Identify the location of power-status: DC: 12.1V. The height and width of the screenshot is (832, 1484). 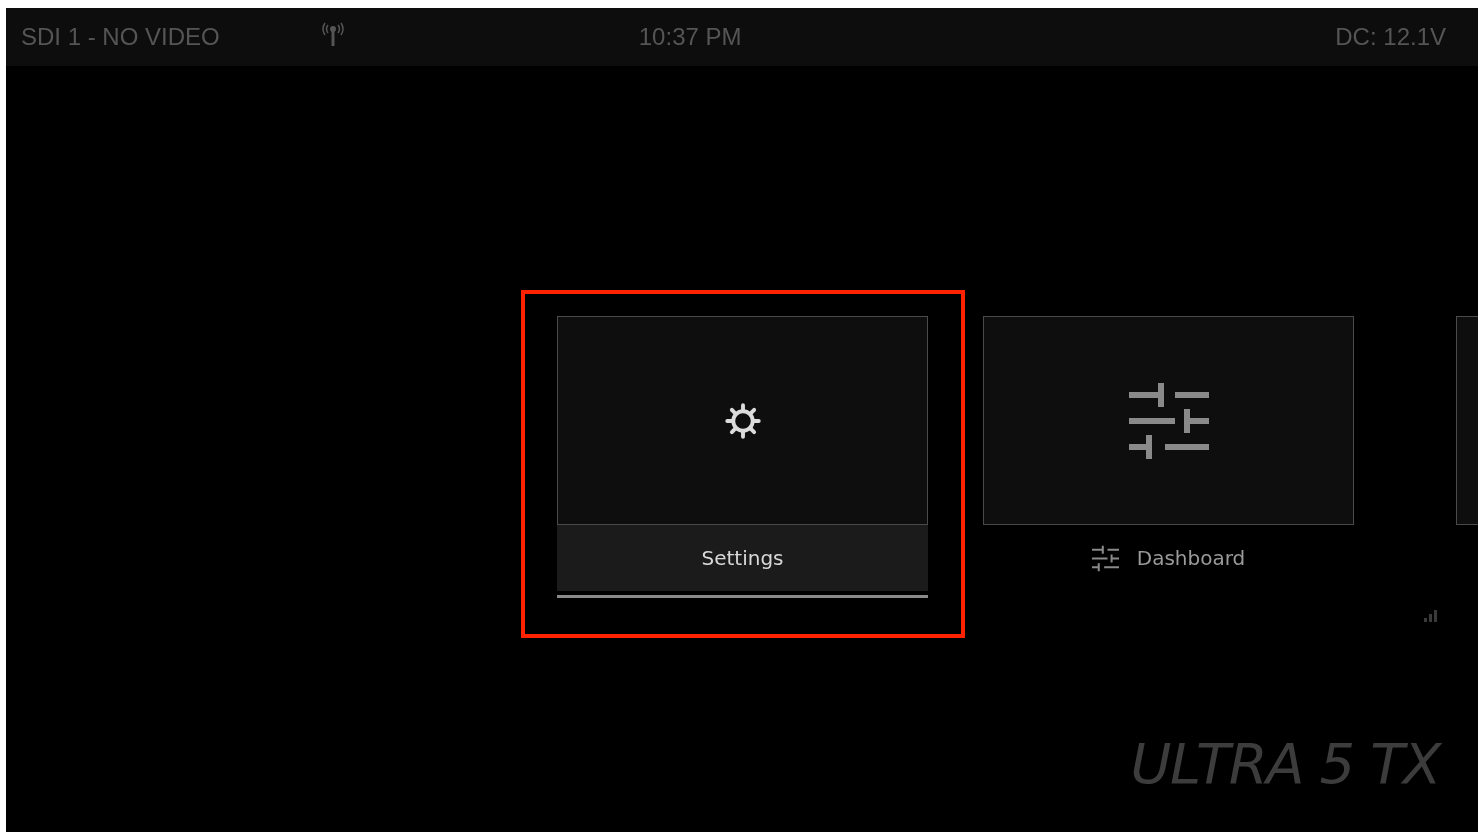
(1391, 37).